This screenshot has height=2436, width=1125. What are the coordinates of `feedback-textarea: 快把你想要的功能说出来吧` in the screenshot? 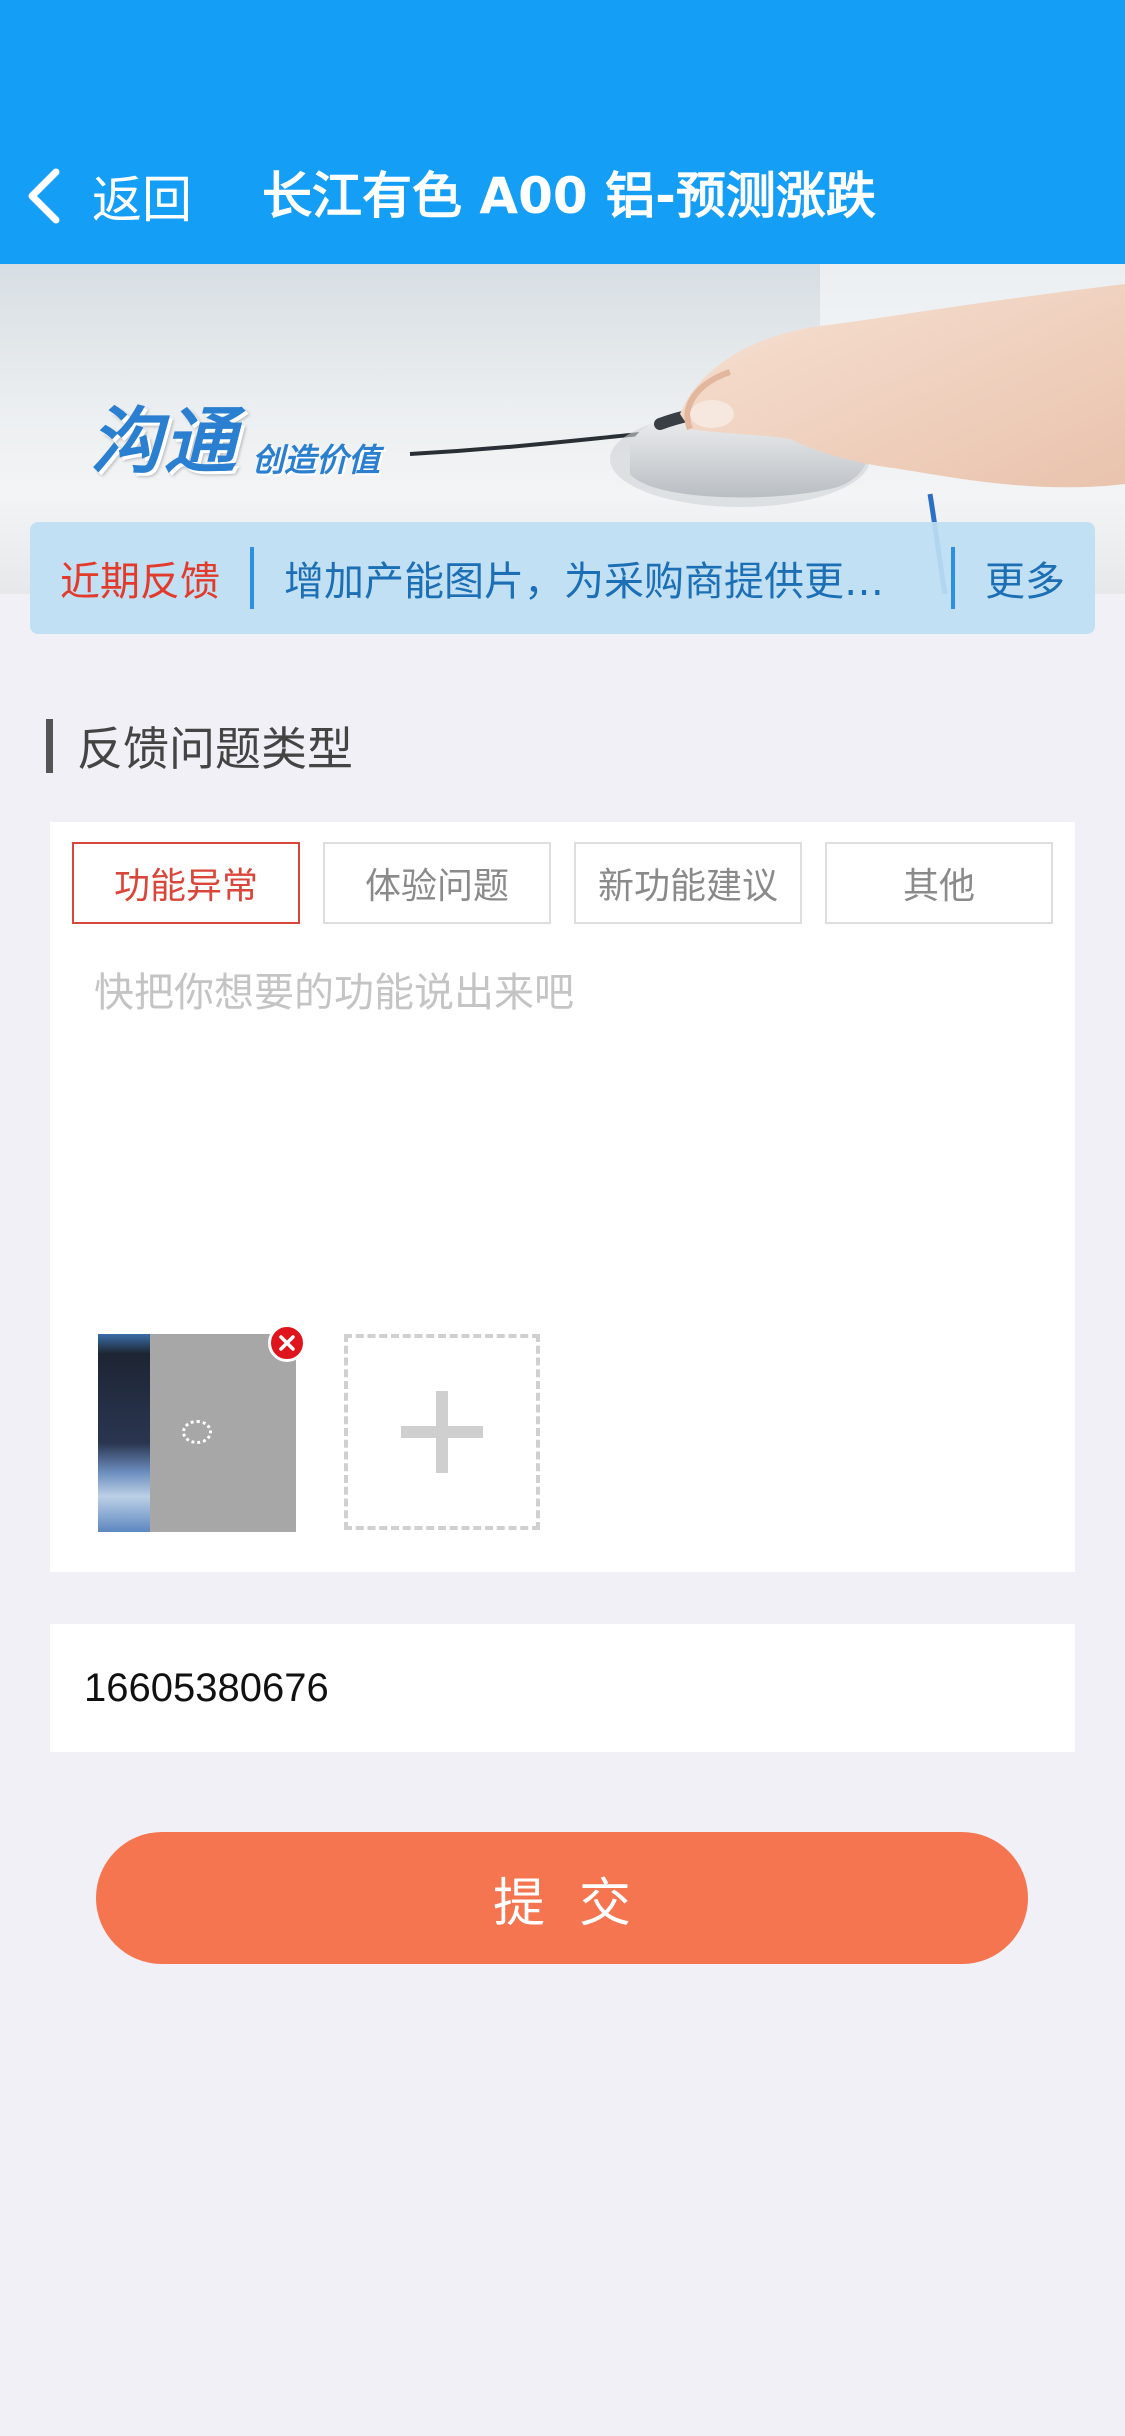 It's located at (334, 989).